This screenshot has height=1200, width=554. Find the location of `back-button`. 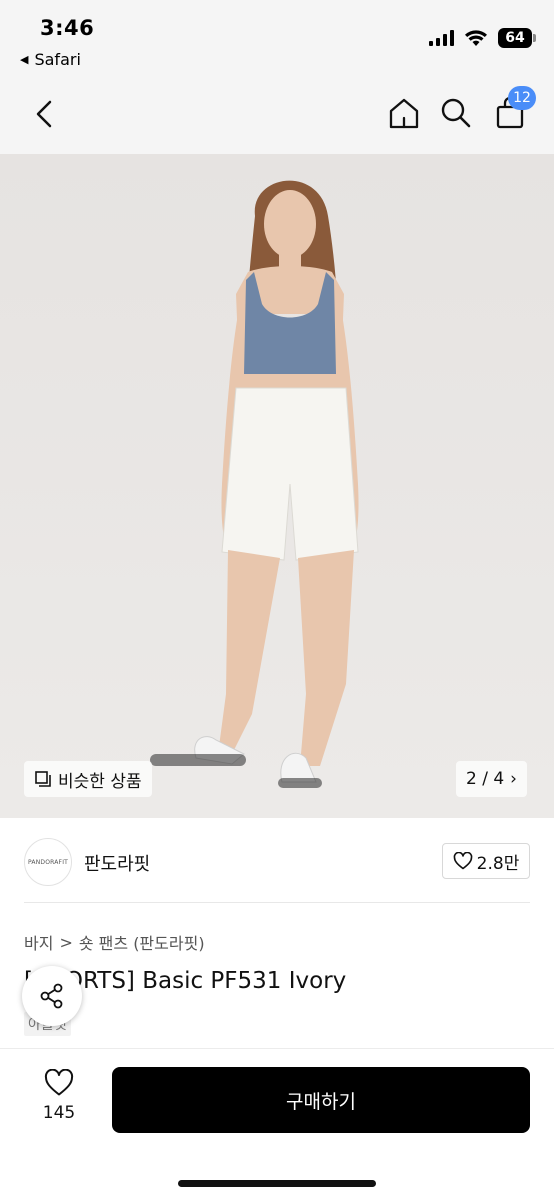

back-button is located at coordinates (44, 114).